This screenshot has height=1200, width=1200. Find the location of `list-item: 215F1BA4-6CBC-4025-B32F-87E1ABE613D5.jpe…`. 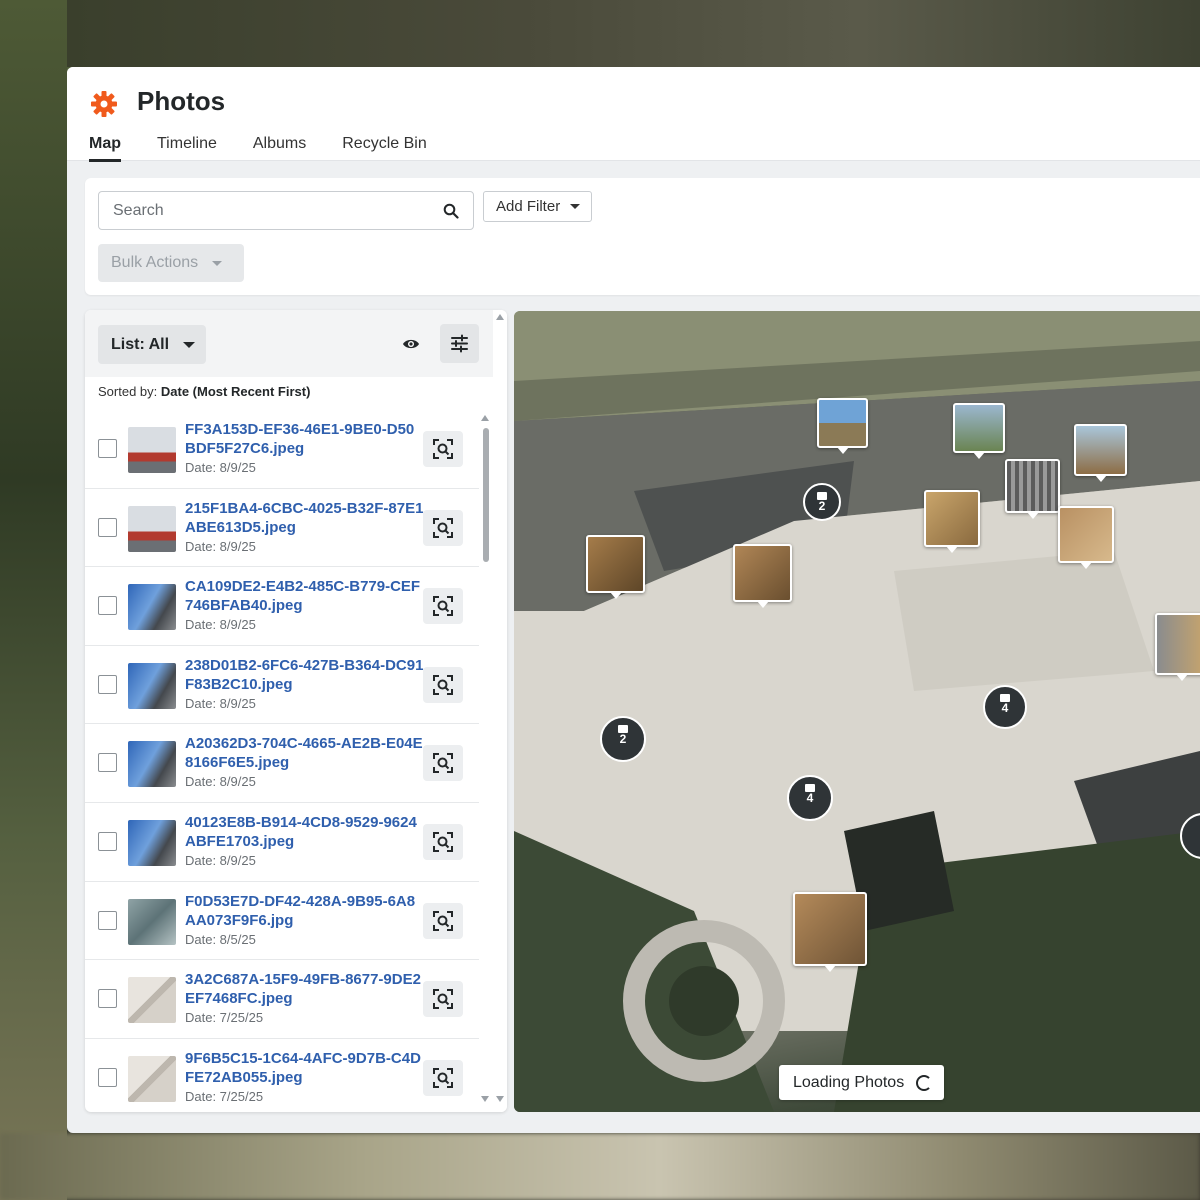

list-item: 215F1BA4-6CBC-4025-B32F-87E1ABE613D5.jpe… is located at coordinates (282, 528).